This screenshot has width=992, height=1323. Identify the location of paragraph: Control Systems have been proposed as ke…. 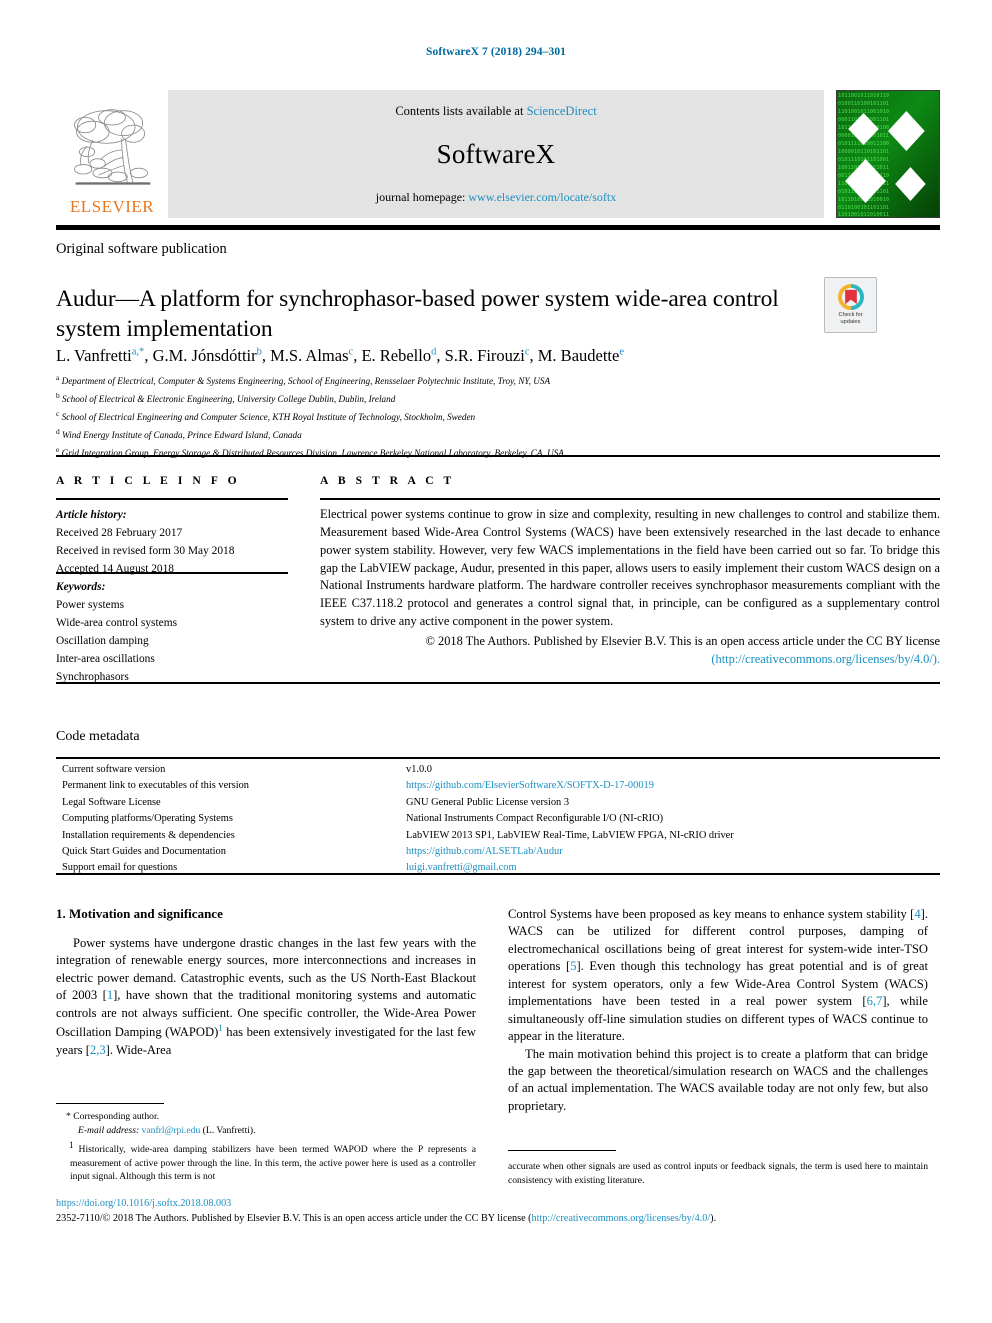
(718, 975).